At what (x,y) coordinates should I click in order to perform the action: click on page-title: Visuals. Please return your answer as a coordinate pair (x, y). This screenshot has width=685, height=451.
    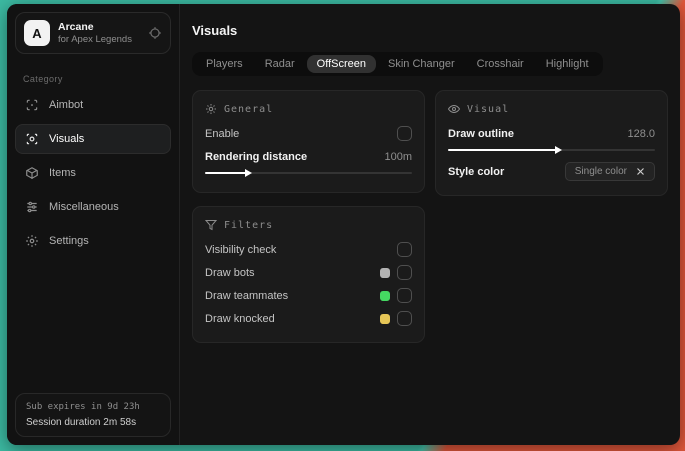
    Looking at the image, I should click on (215, 30).